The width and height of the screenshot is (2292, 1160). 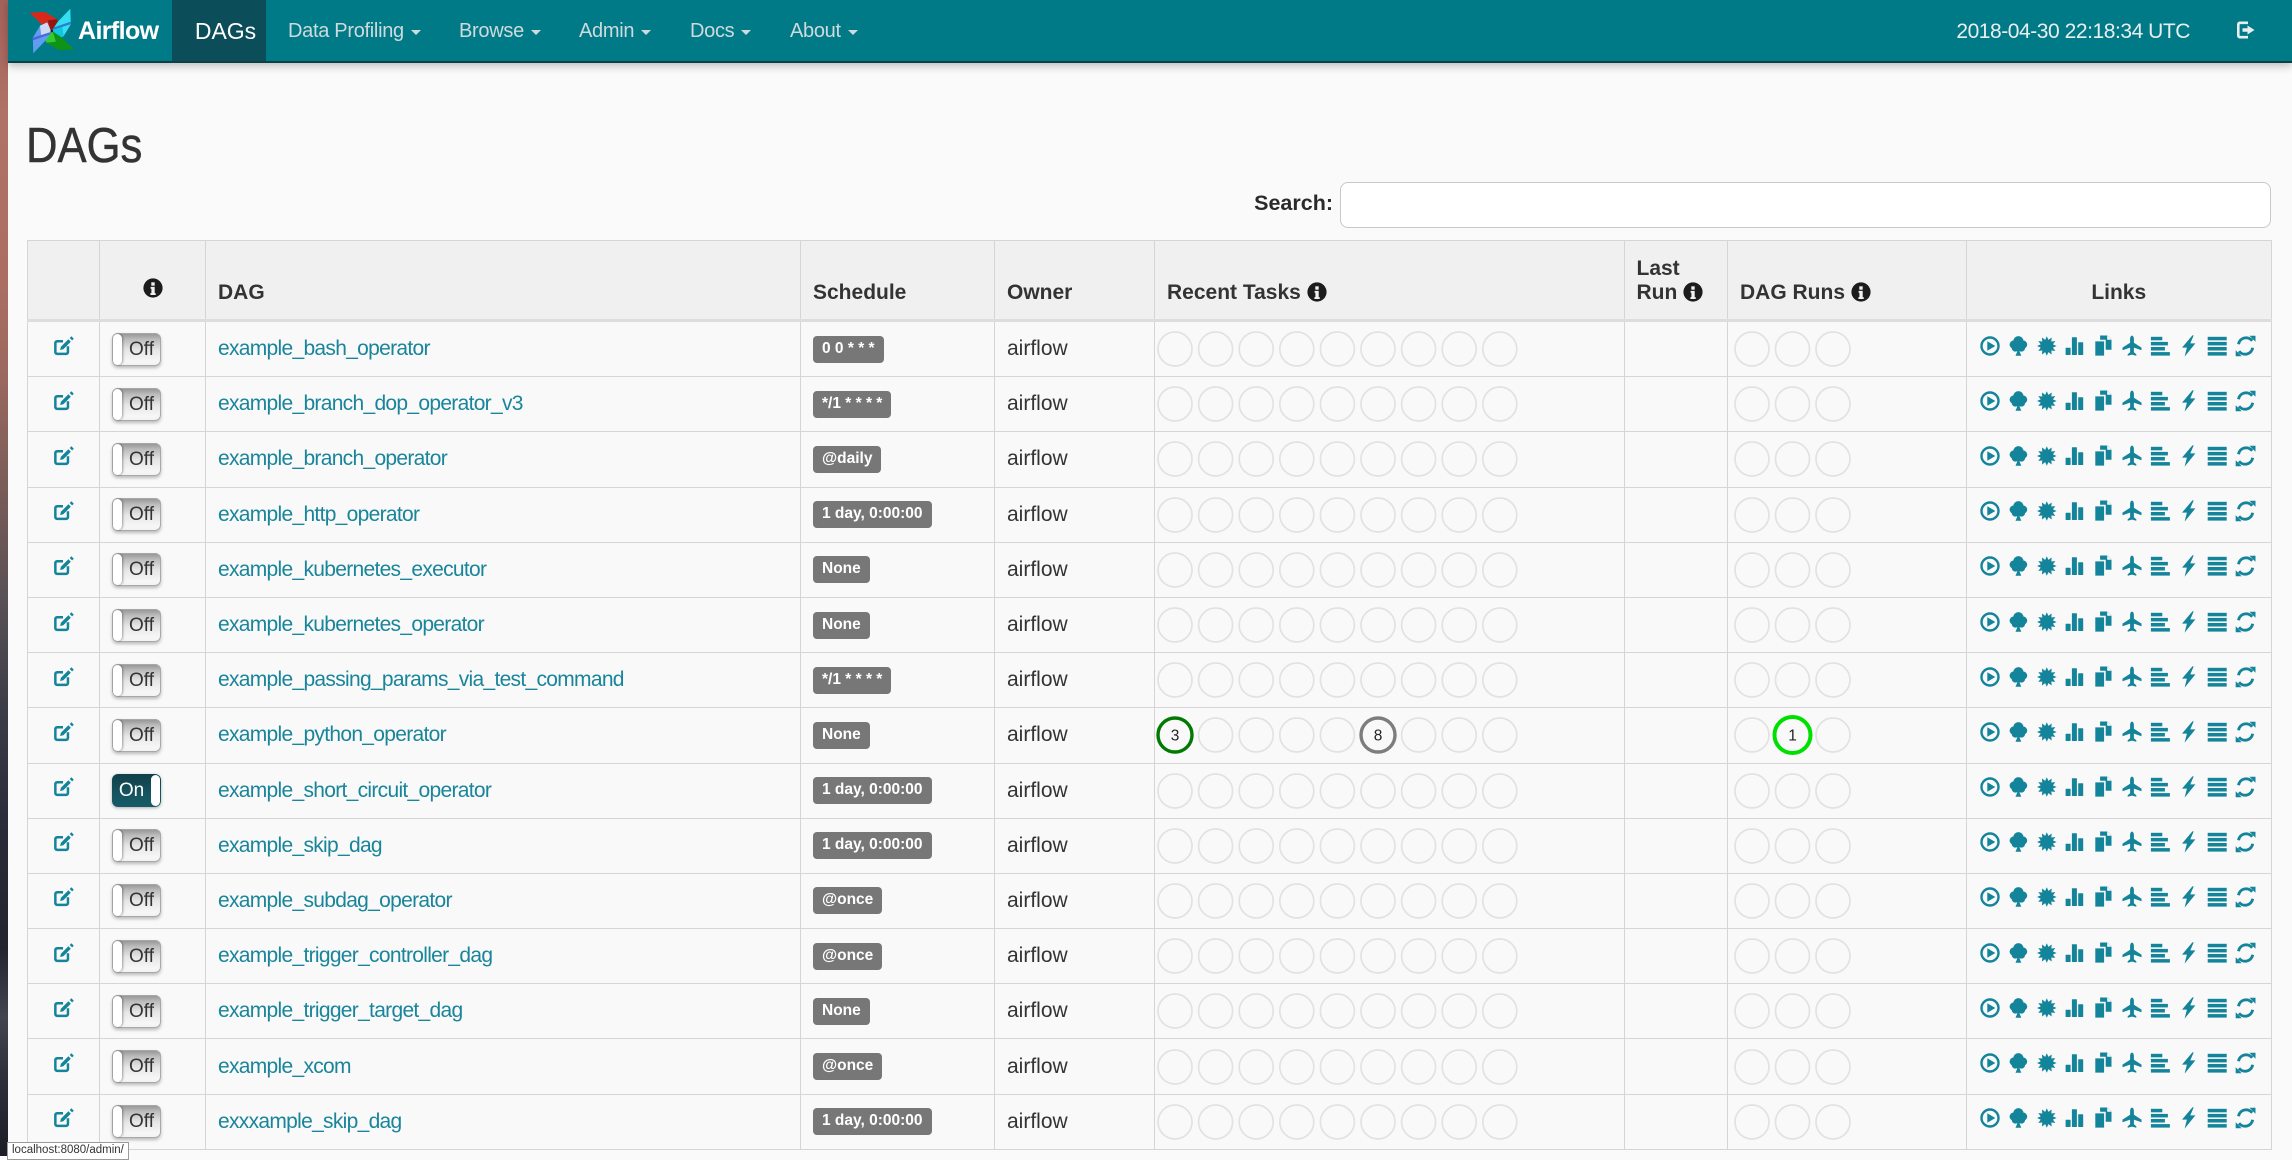 I want to click on svg-text: 8, so click(x=1378, y=736).